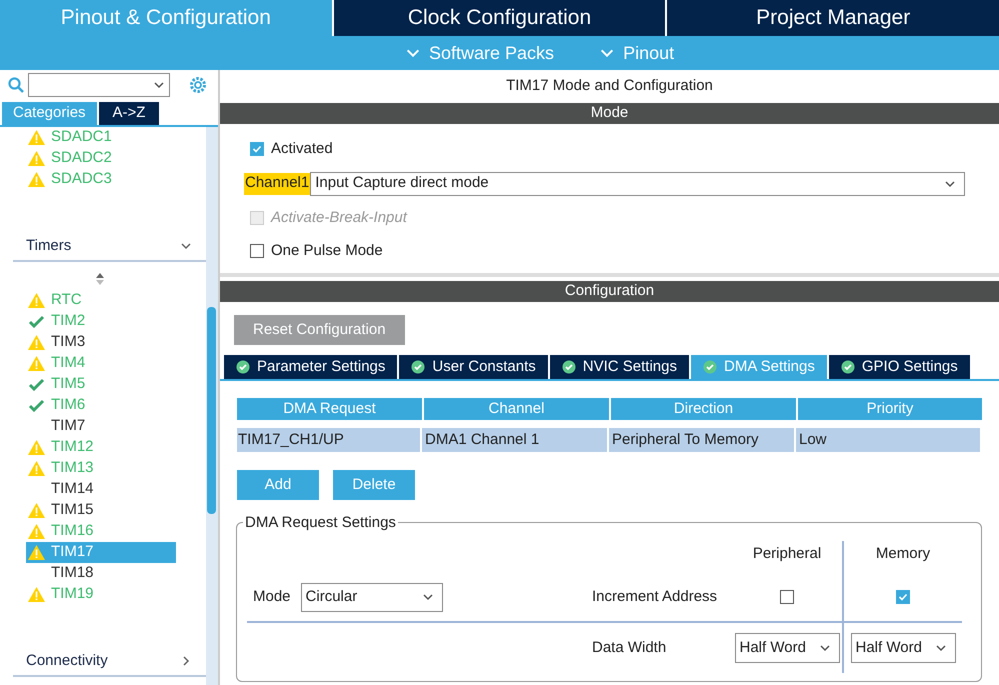  What do you see at coordinates (101, 468) in the screenshot?
I see `peripheral-item: TIM13` at bounding box center [101, 468].